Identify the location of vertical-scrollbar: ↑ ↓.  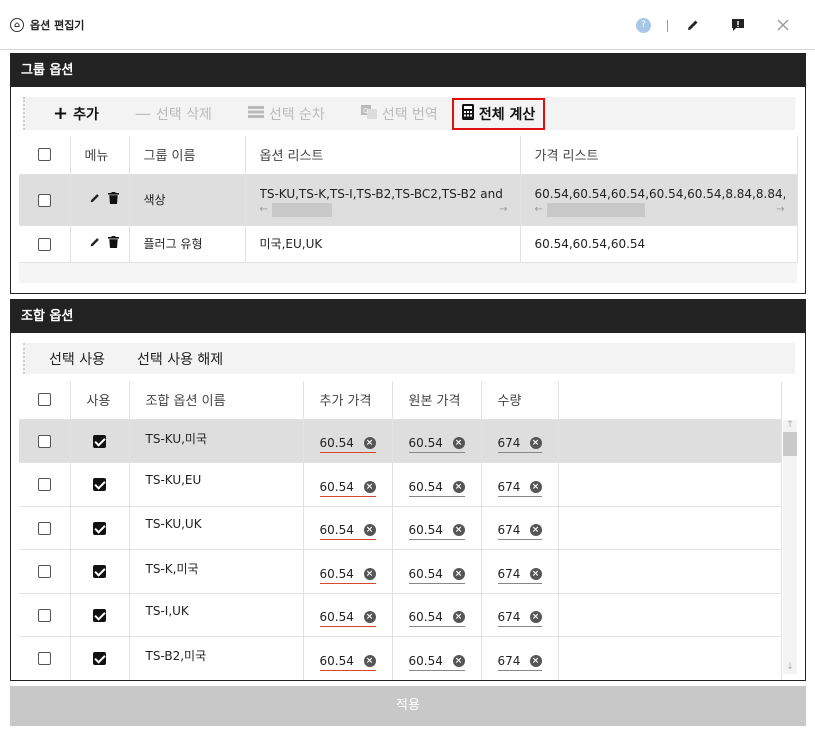
(790, 547).